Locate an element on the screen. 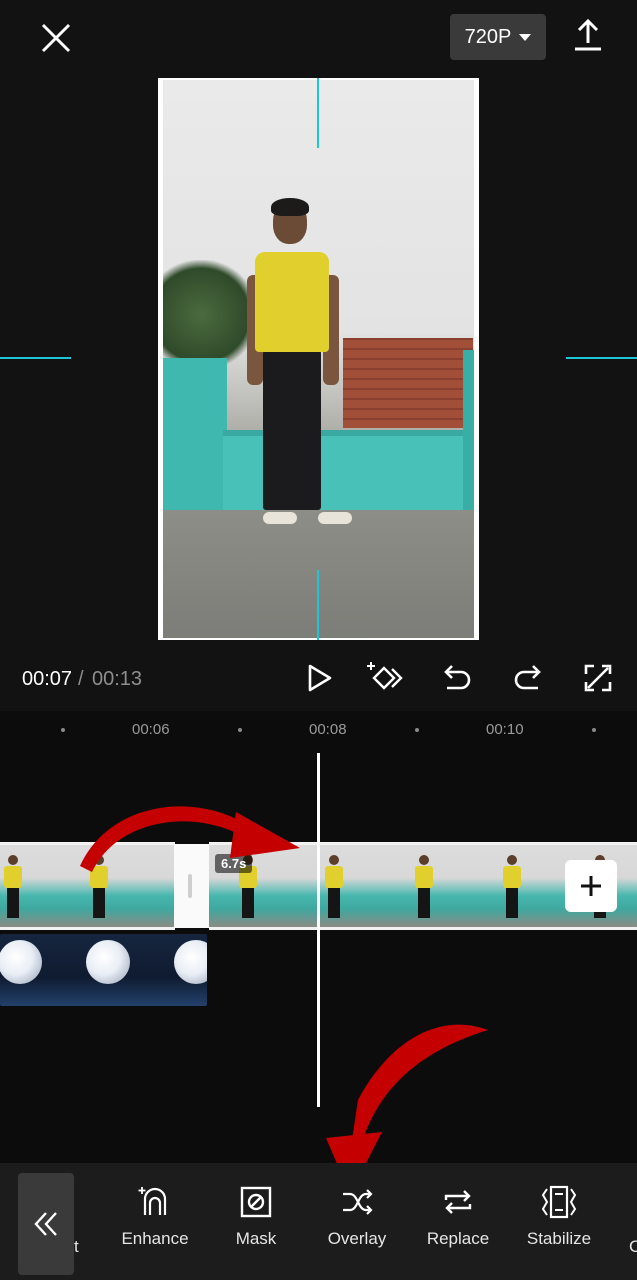 This screenshot has height=1280, width=637. person-legs is located at coordinates (292, 430).